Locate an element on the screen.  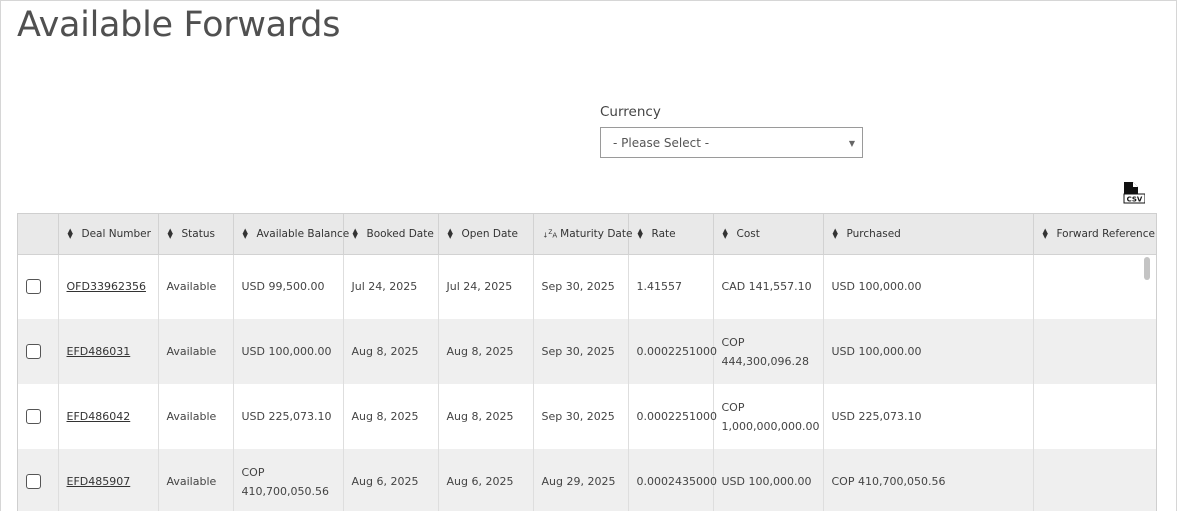
csv-file-icon: CSV is located at coordinates (1134, 193).